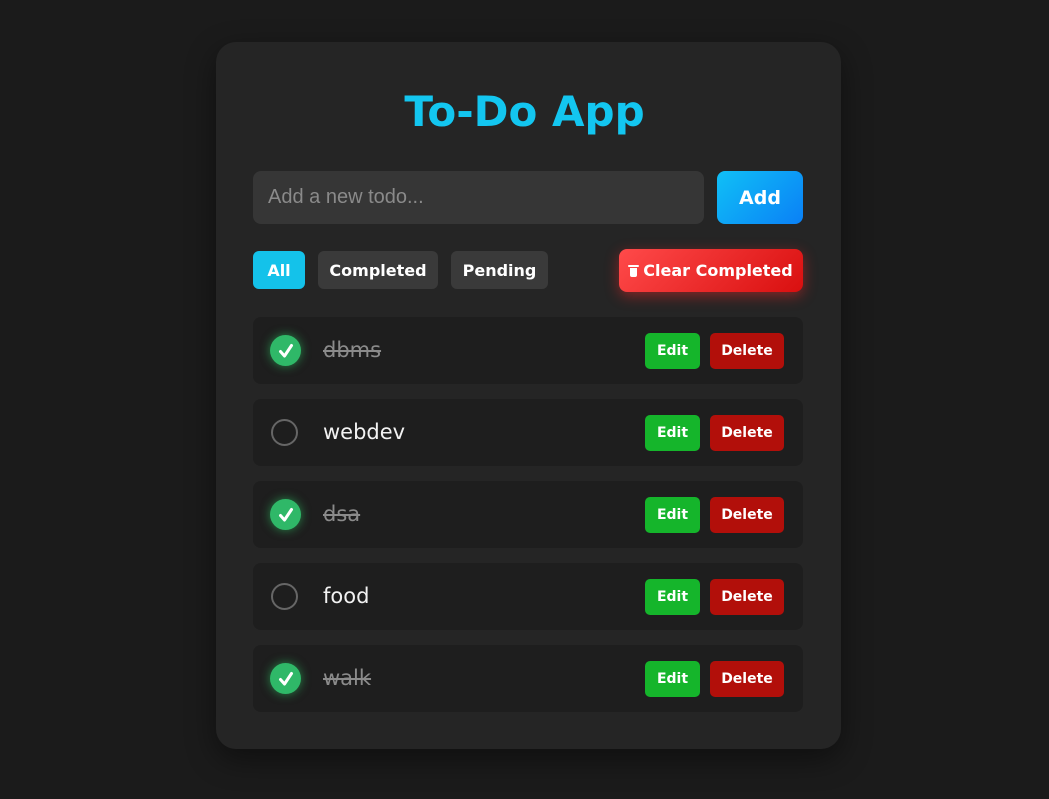 The height and width of the screenshot is (799, 1049). What do you see at coordinates (499, 270) in the screenshot?
I see `filter-pending-button: Pending` at bounding box center [499, 270].